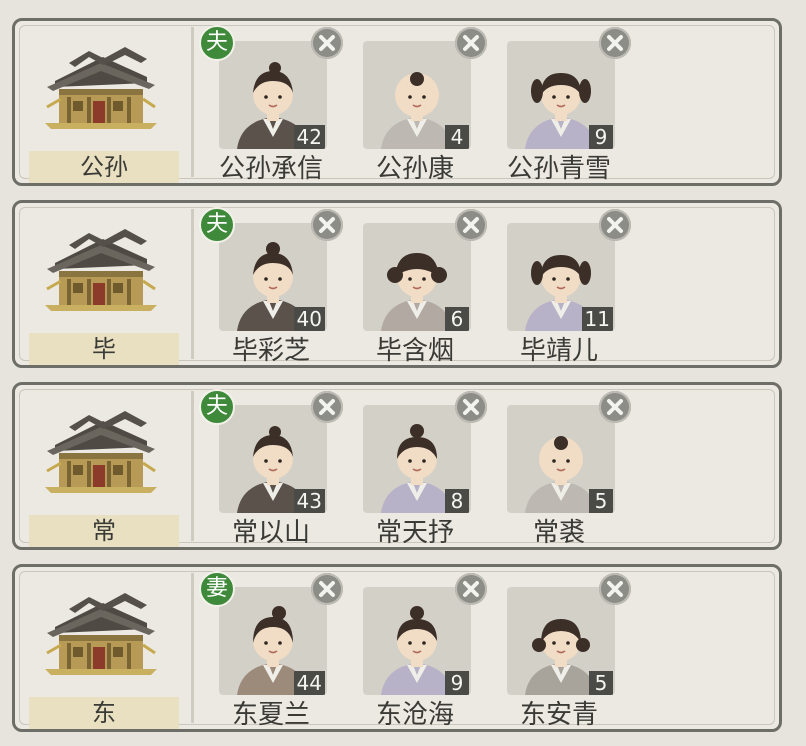 The height and width of the screenshot is (746, 806). What do you see at coordinates (309, 501) in the screenshot?
I see `age-badge: 43` at bounding box center [309, 501].